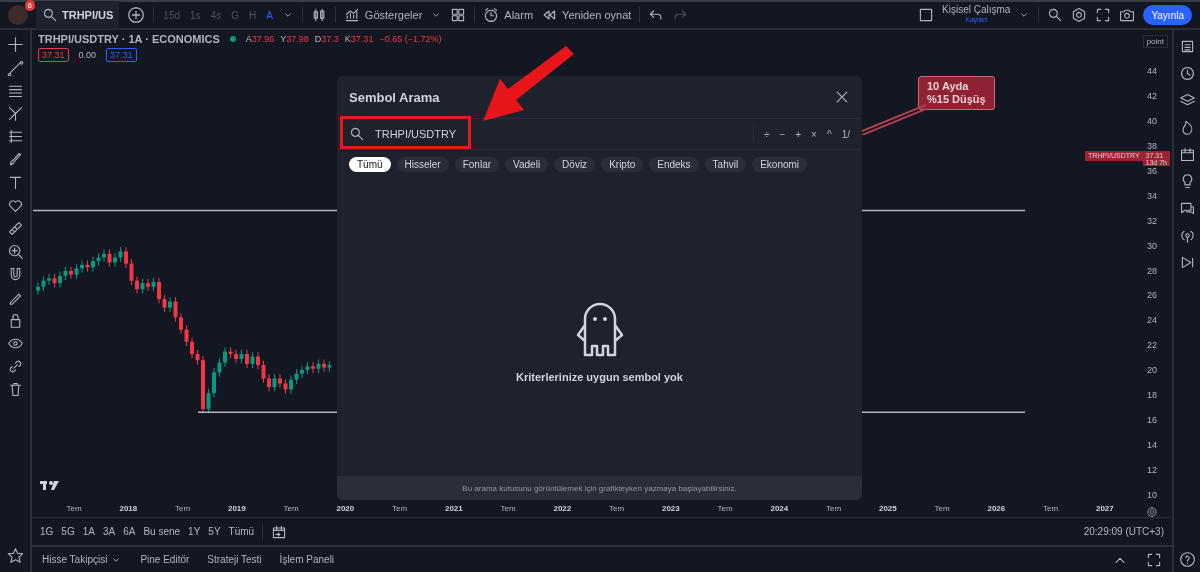 The height and width of the screenshot is (572, 1200). What do you see at coordinates (232, 39) in the screenshot?
I see `status-dot` at bounding box center [232, 39].